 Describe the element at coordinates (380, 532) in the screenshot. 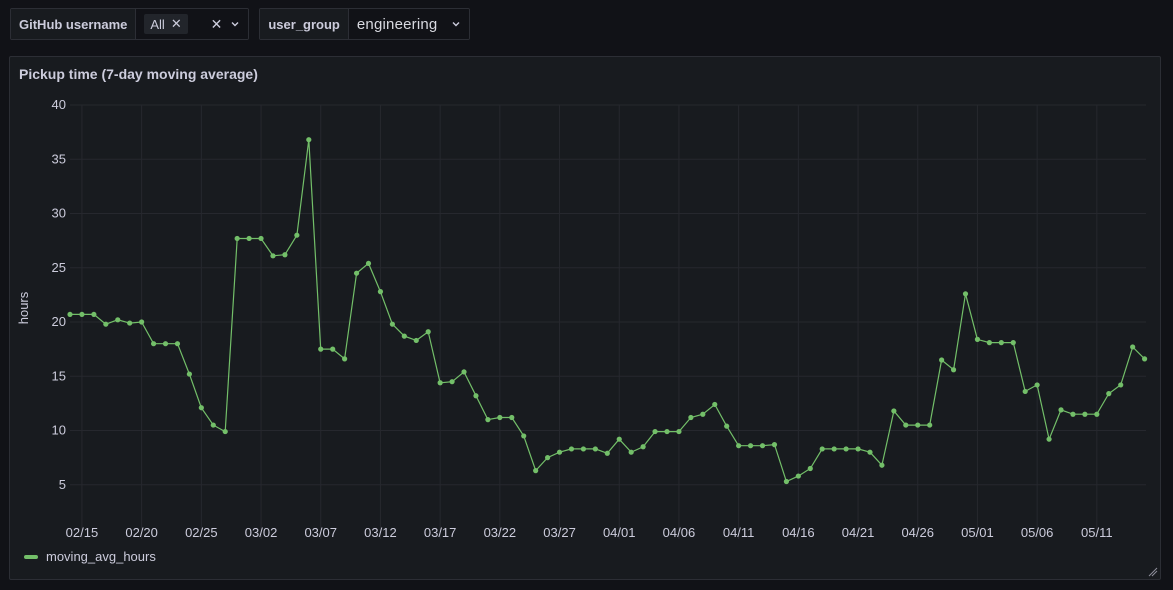

I see `x-tick-label: 03/12` at that location.